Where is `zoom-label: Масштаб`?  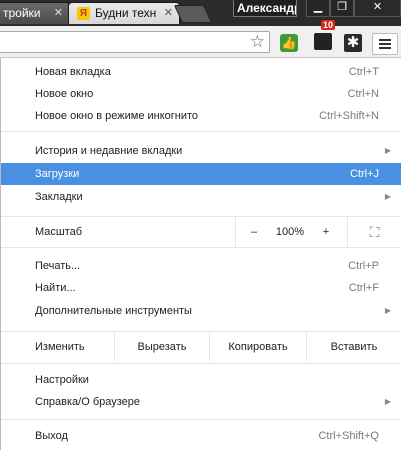
zoom-label: Масштаб is located at coordinates (59, 232).